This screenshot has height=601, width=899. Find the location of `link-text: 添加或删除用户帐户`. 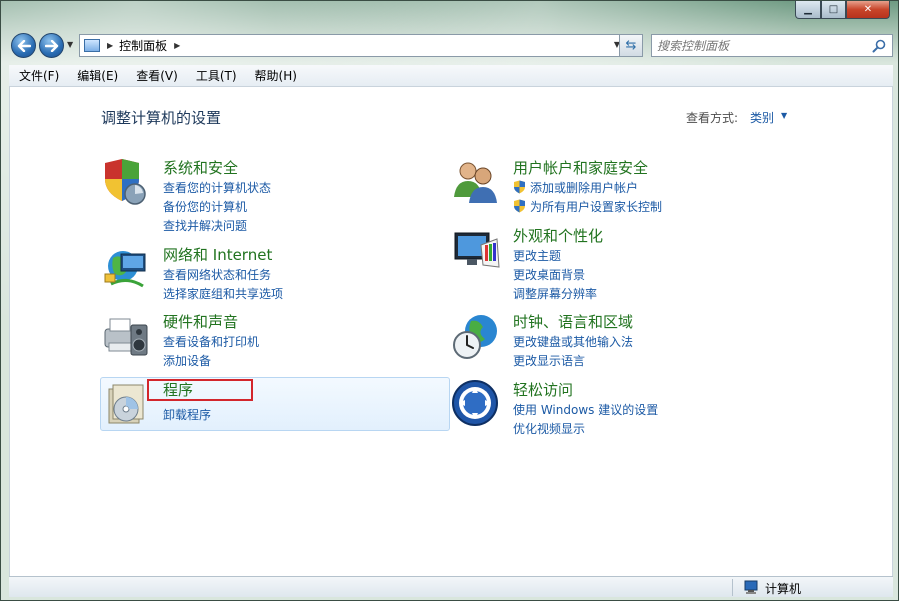

link-text: 添加或删除用户帐户 is located at coordinates (584, 188).